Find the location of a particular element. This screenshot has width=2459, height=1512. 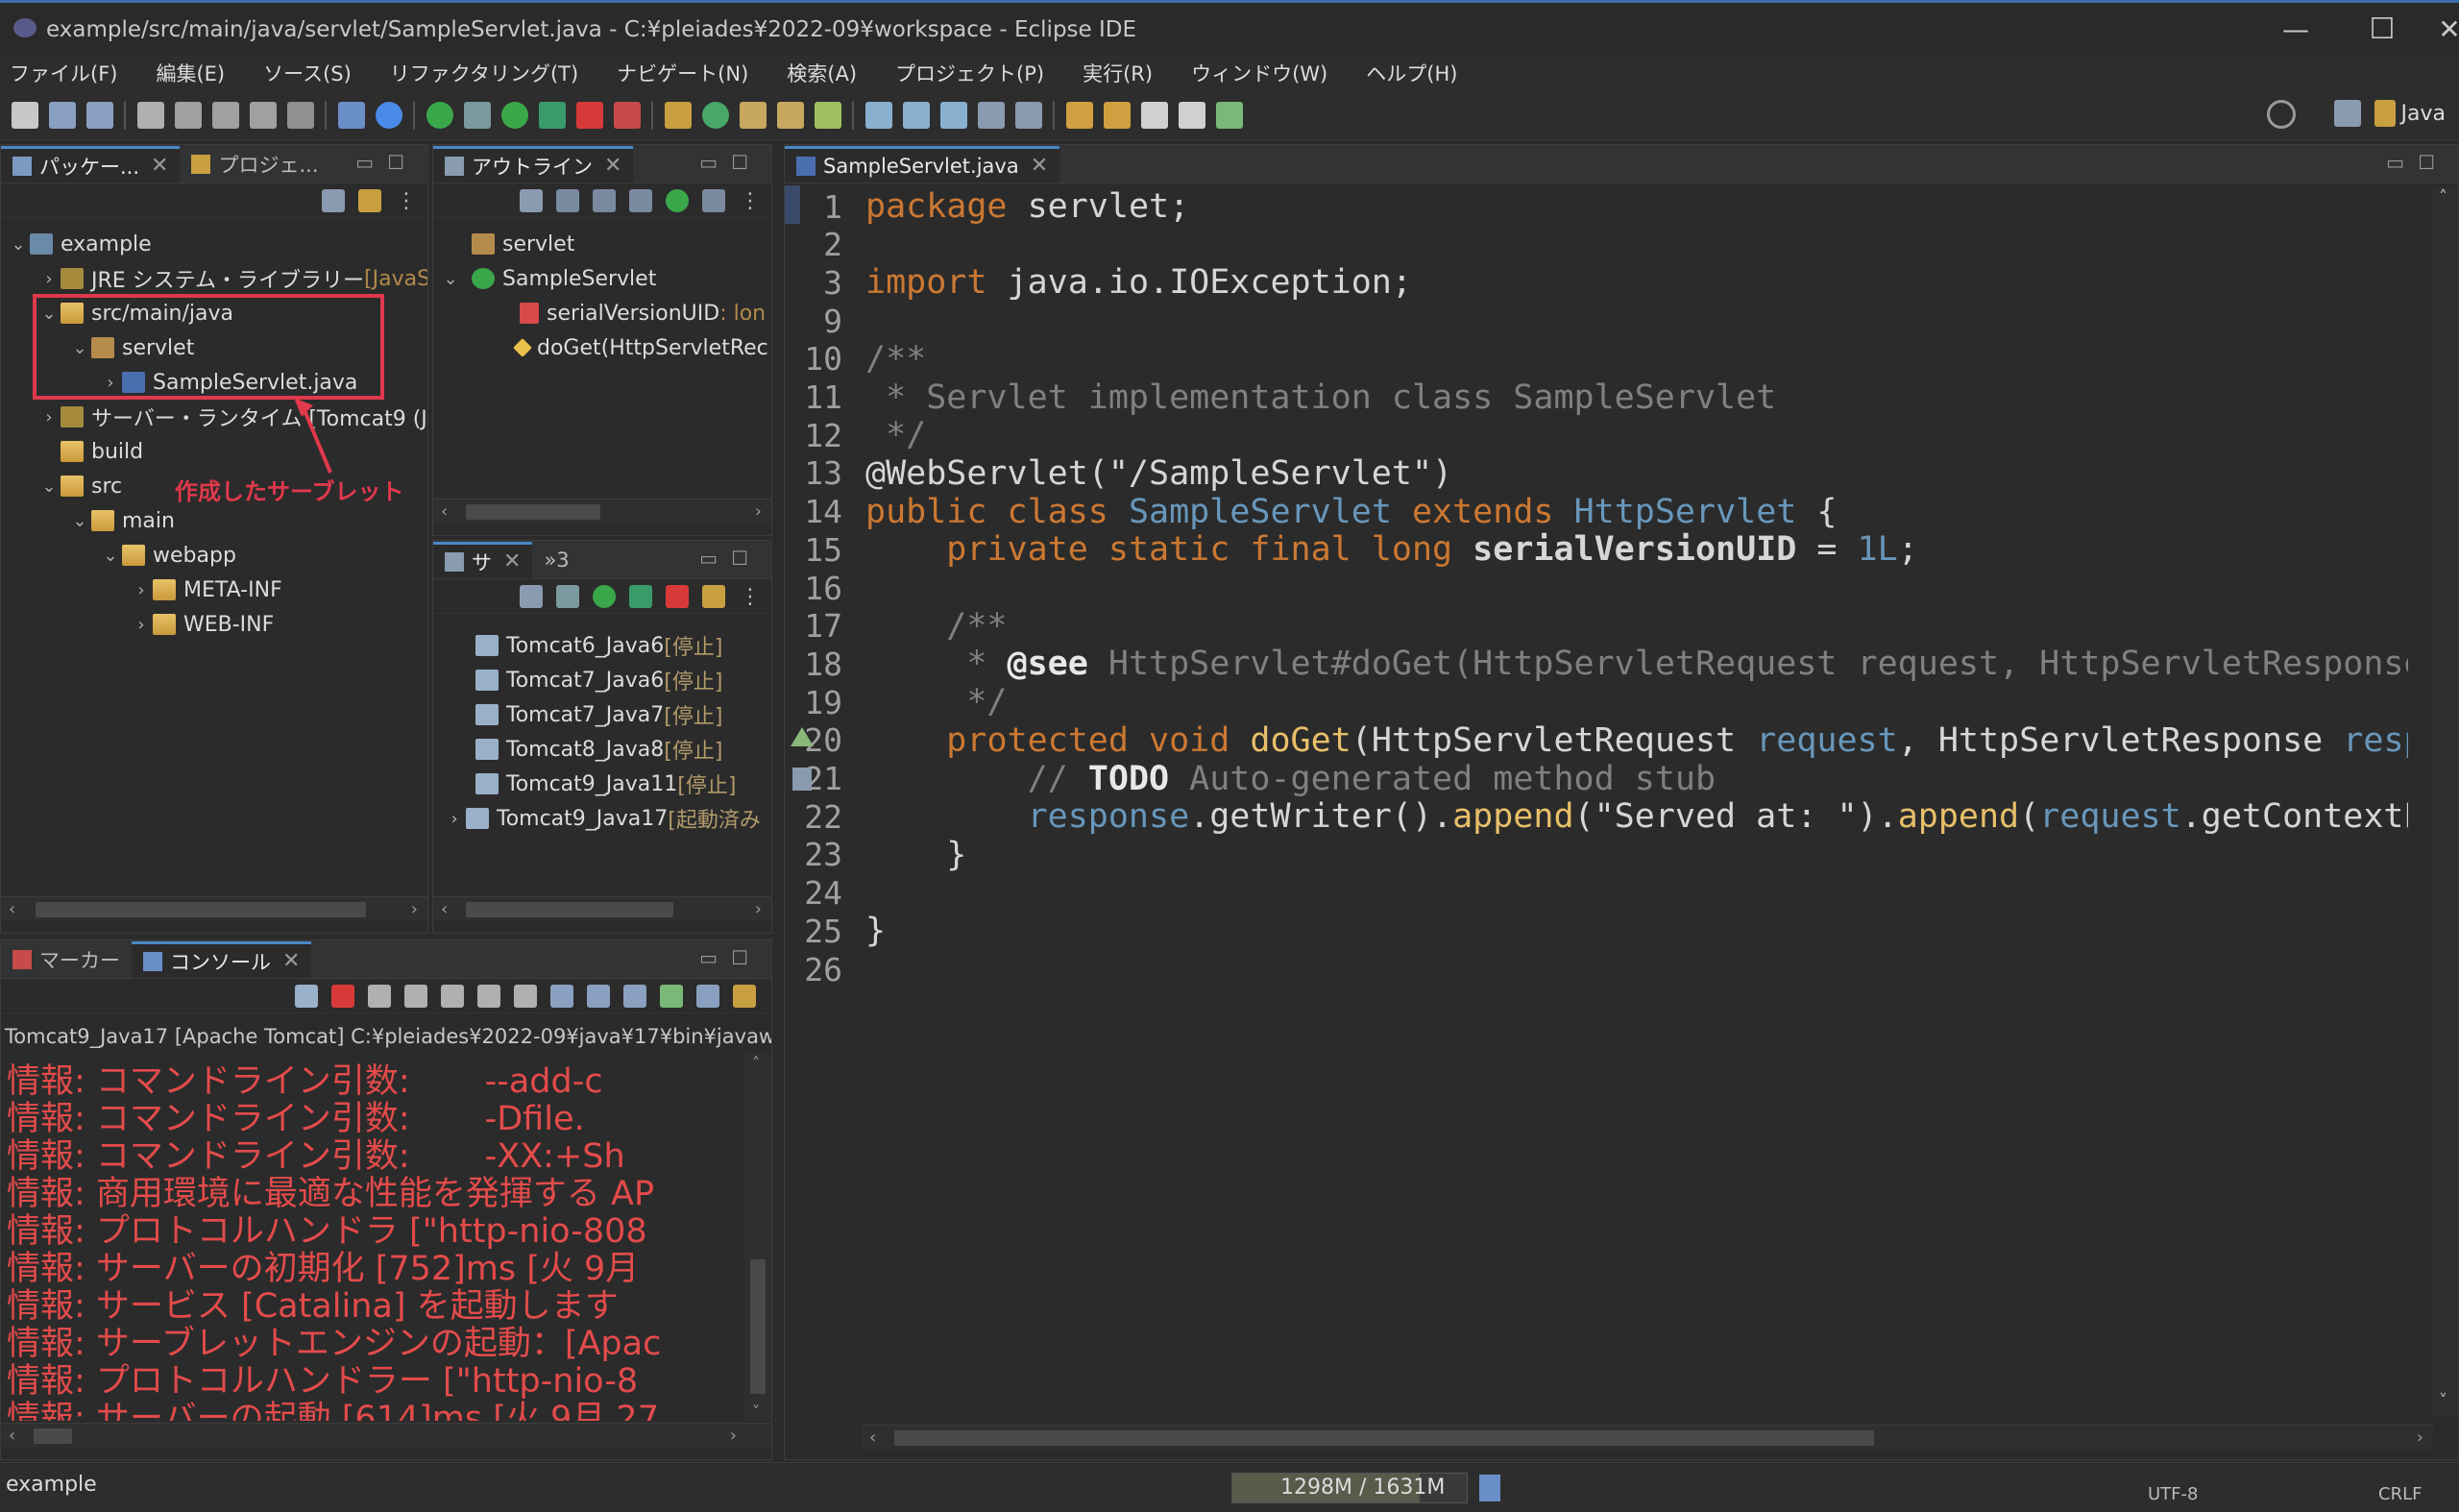

outline-item-class: ⌄ SampleServlet is located at coordinates (547, 278).